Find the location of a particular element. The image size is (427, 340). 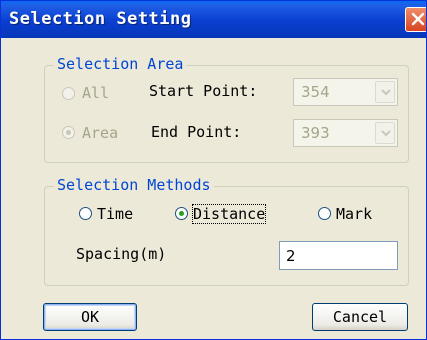

all-radio-label: All is located at coordinates (96, 93).